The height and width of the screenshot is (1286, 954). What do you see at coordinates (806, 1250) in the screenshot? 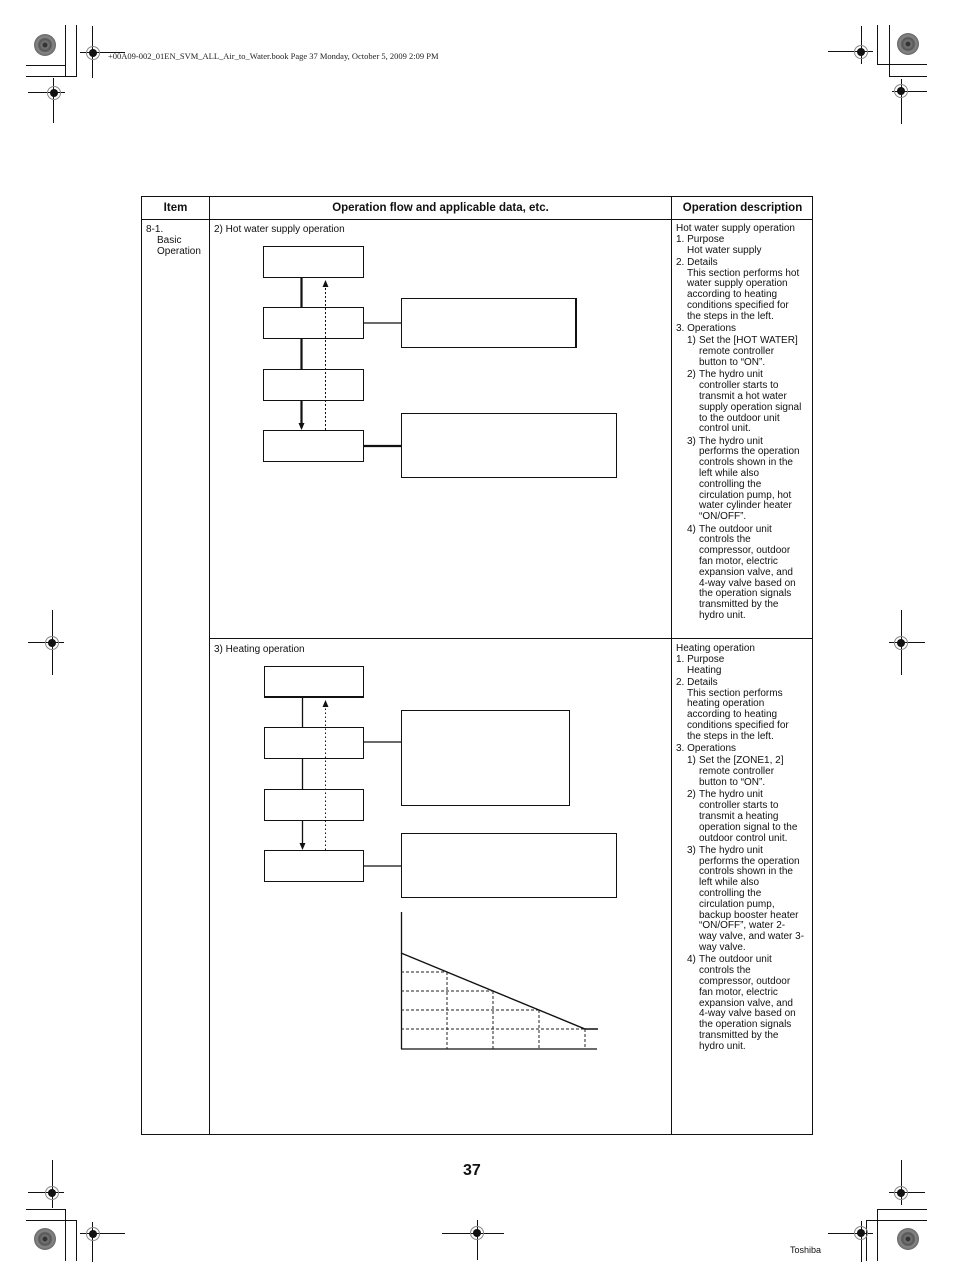
I see `brand-footer: Toshiba` at bounding box center [806, 1250].